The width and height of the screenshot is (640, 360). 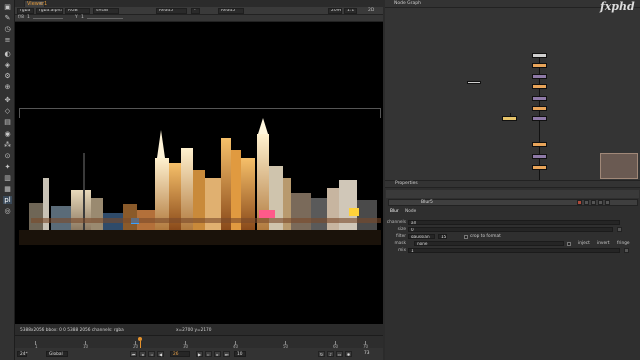 I want to click on range-select: Global, so click(x=57, y=354).